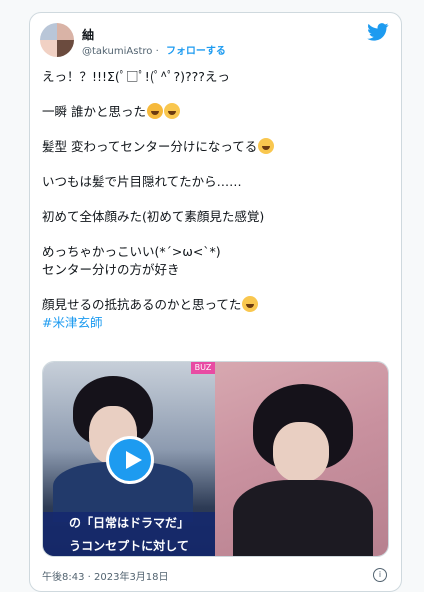  Describe the element at coordinates (303, 518) in the screenshot. I see `photo-jacket-shape` at that location.